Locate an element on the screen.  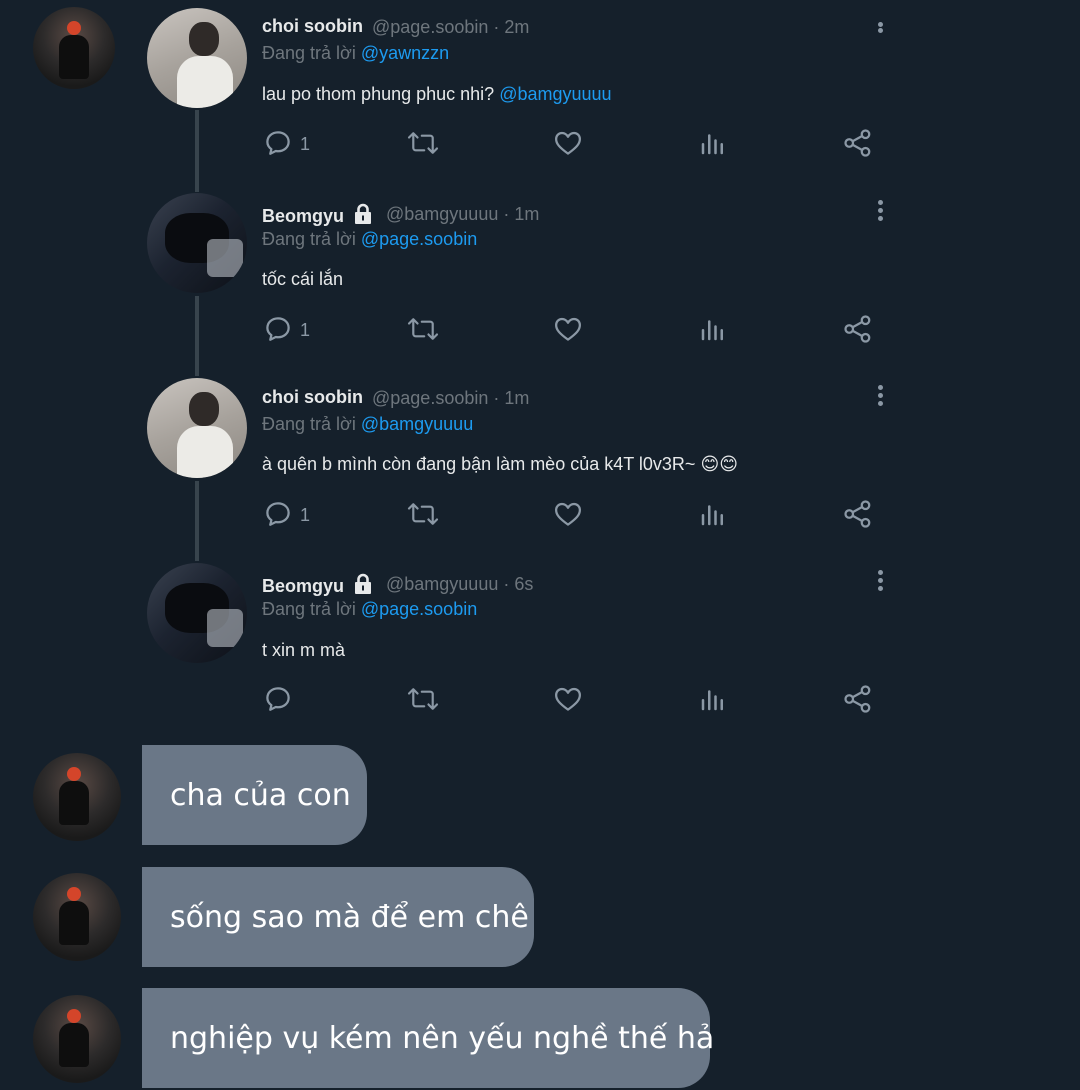
tweet-body: lau po thom phung phuc nhi? is located at coordinates (378, 94).